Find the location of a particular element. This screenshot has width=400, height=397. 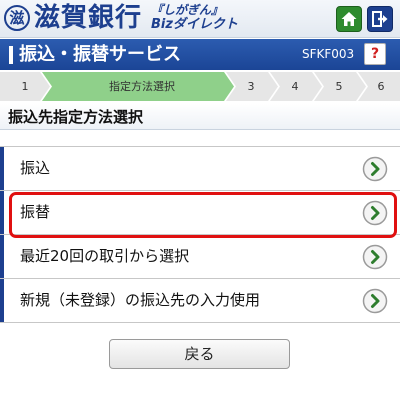

home-icon is located at coordinates (349, 19).